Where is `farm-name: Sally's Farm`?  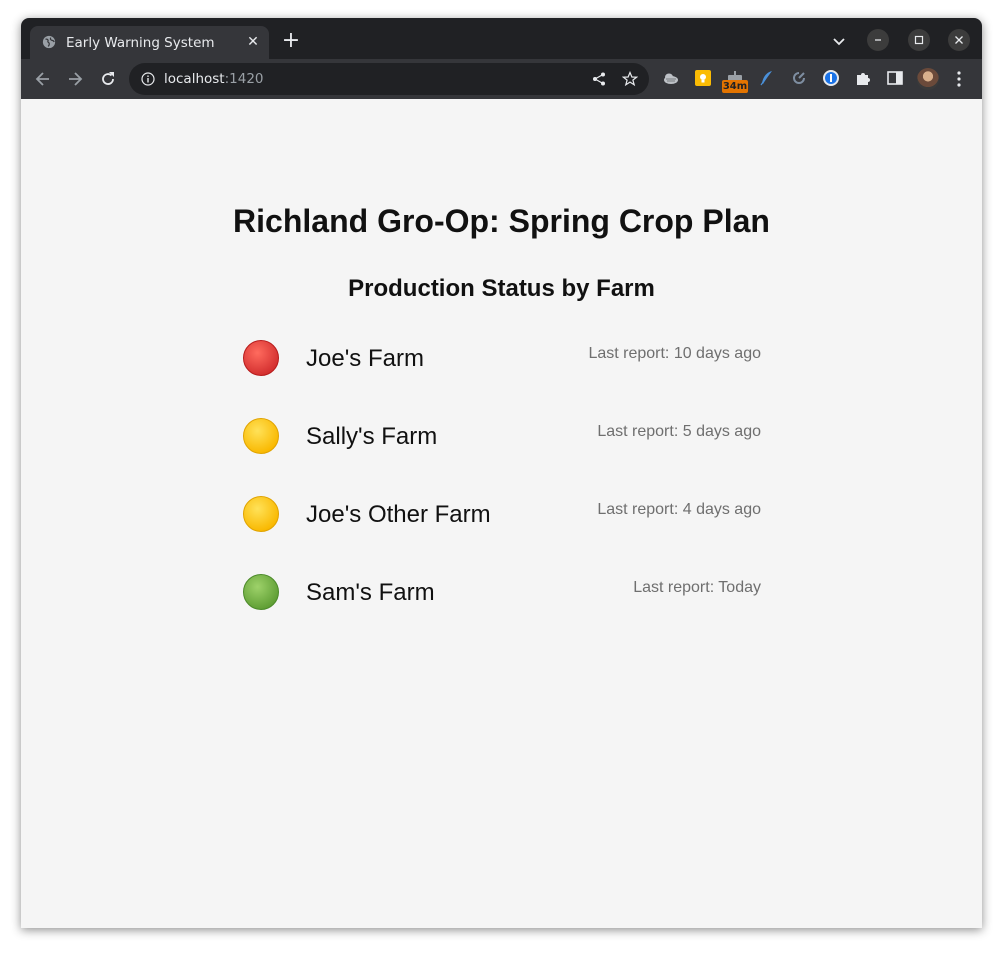
farm-name: Sally's Farm is located at coordinates (372, 436).